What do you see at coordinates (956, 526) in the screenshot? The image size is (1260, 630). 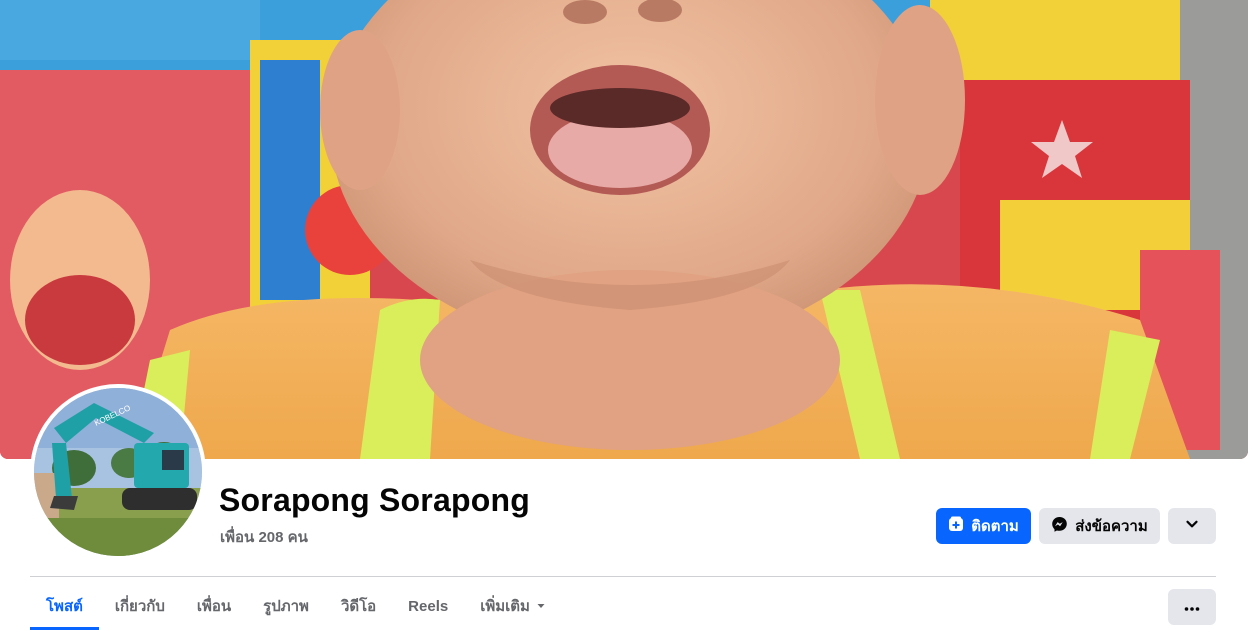 I see `user-plus-icon` at bounding box center [956, 526].